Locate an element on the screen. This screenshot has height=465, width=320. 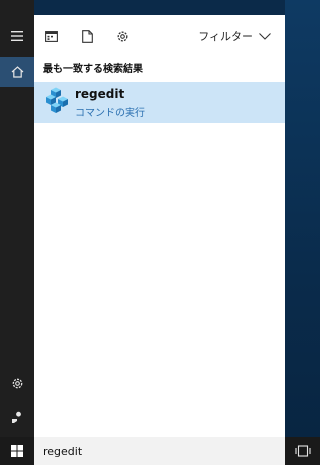
filter-dropdown: フィルター is located at coordinates (234, 36).